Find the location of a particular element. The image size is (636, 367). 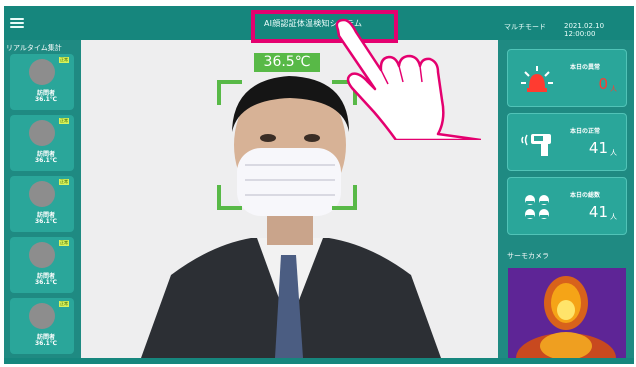

temperature-readout: 36.5℃ is located at coordinates (287, 62).